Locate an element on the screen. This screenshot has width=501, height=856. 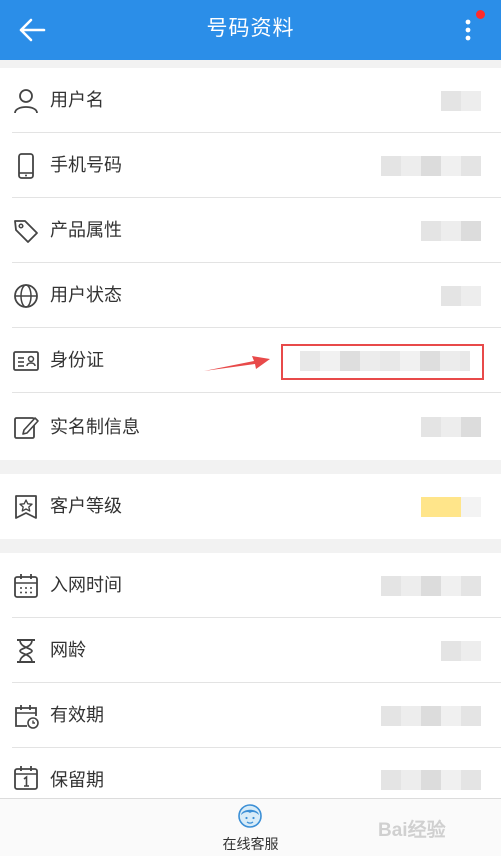
hourglass-icon is located at coordinates (26, 650).